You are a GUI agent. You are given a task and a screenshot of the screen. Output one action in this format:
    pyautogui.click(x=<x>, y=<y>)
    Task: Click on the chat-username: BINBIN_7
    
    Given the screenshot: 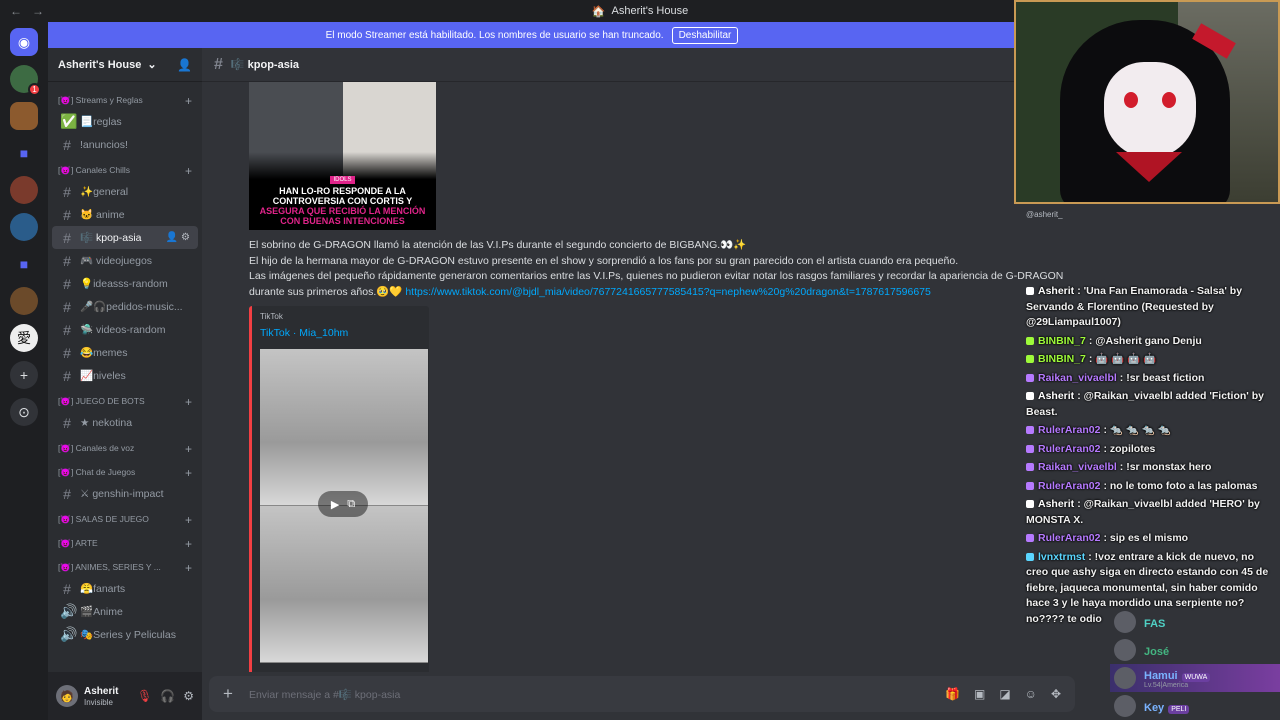 What is the action you would take?
    pyautogui.click(x=1062, y=340)
    